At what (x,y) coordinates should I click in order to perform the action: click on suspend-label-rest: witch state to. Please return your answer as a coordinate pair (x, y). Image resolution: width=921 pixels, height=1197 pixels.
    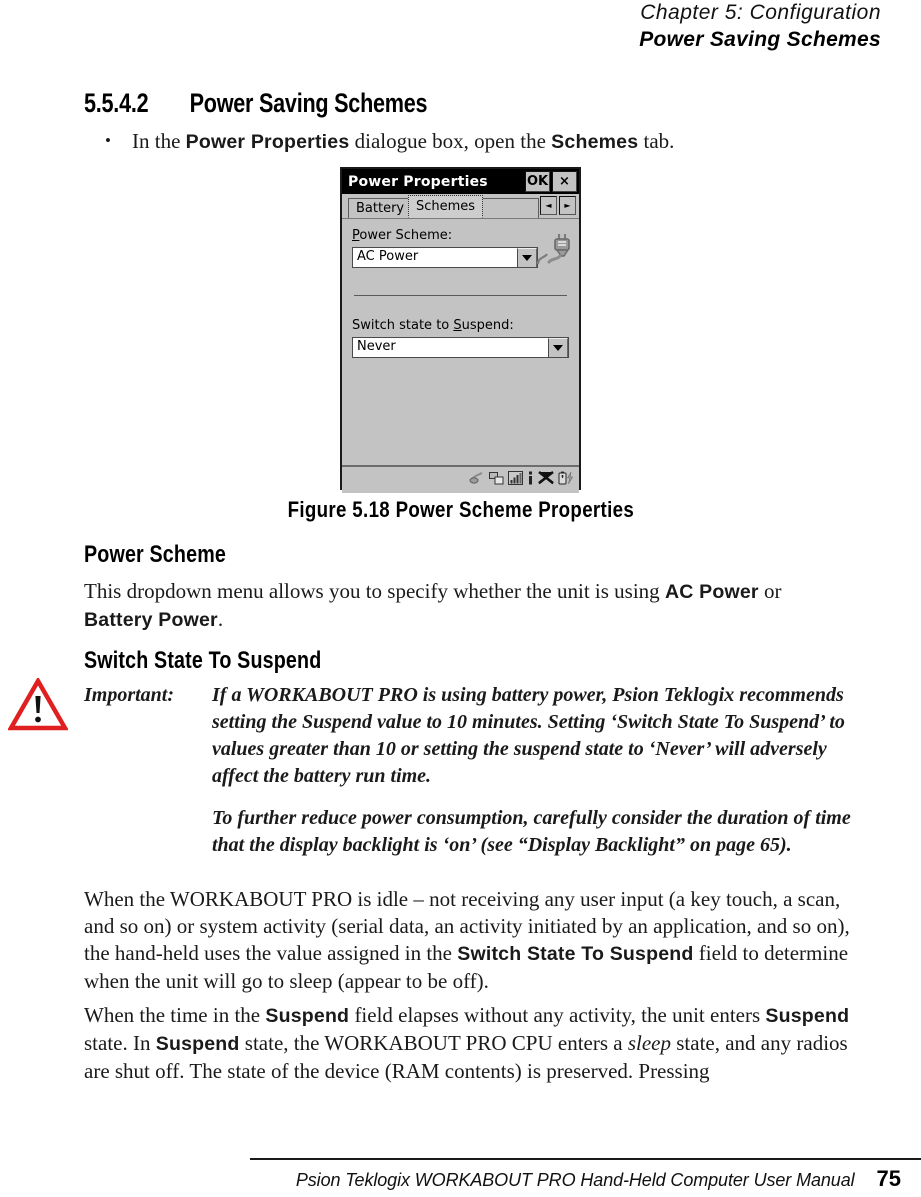
    Looking at the image, I should click on (407, 325).